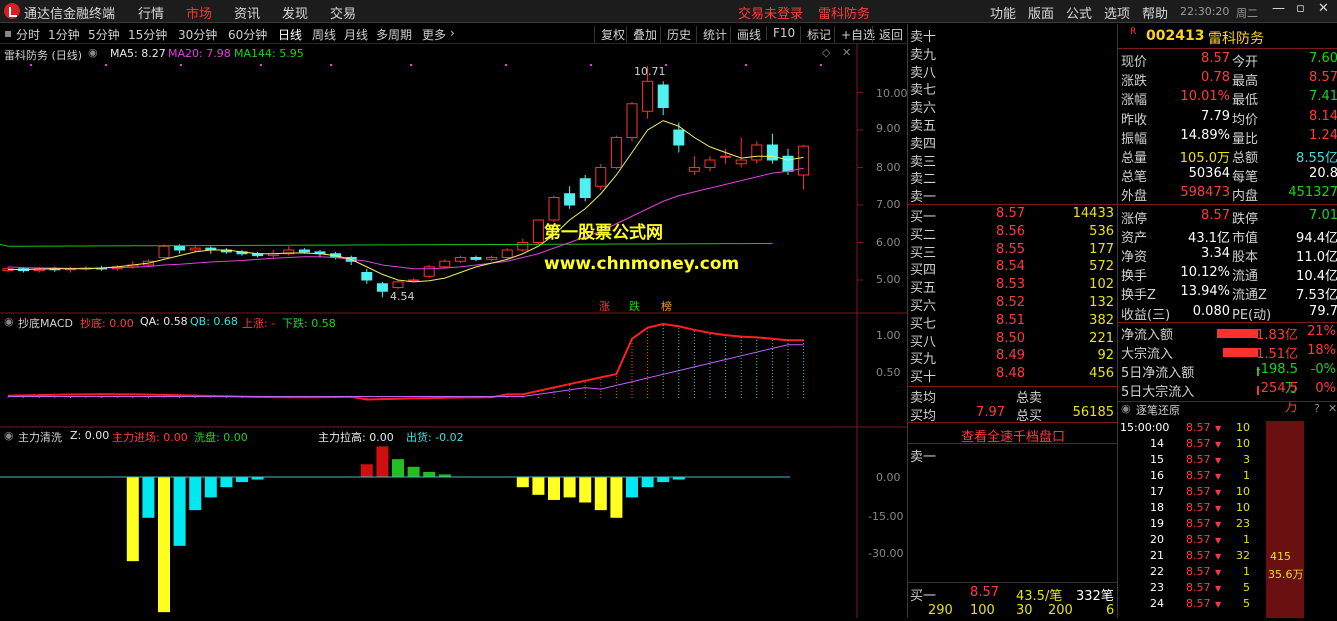  What do you see at coordinates (9, 321) in the screenshot?
I see `macd-menu-icon: ◉` at bounding box center [9, 321].